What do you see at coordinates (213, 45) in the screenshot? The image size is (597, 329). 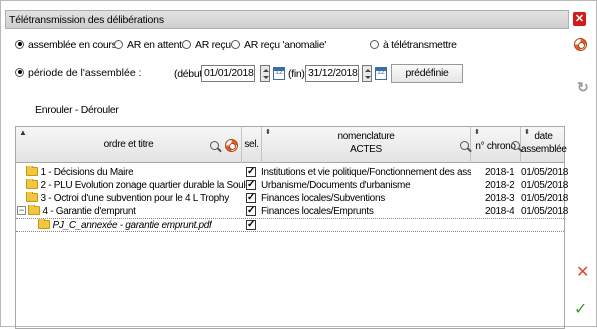 I see `radio-label: AR reçu` at bounding box center [213, 45].